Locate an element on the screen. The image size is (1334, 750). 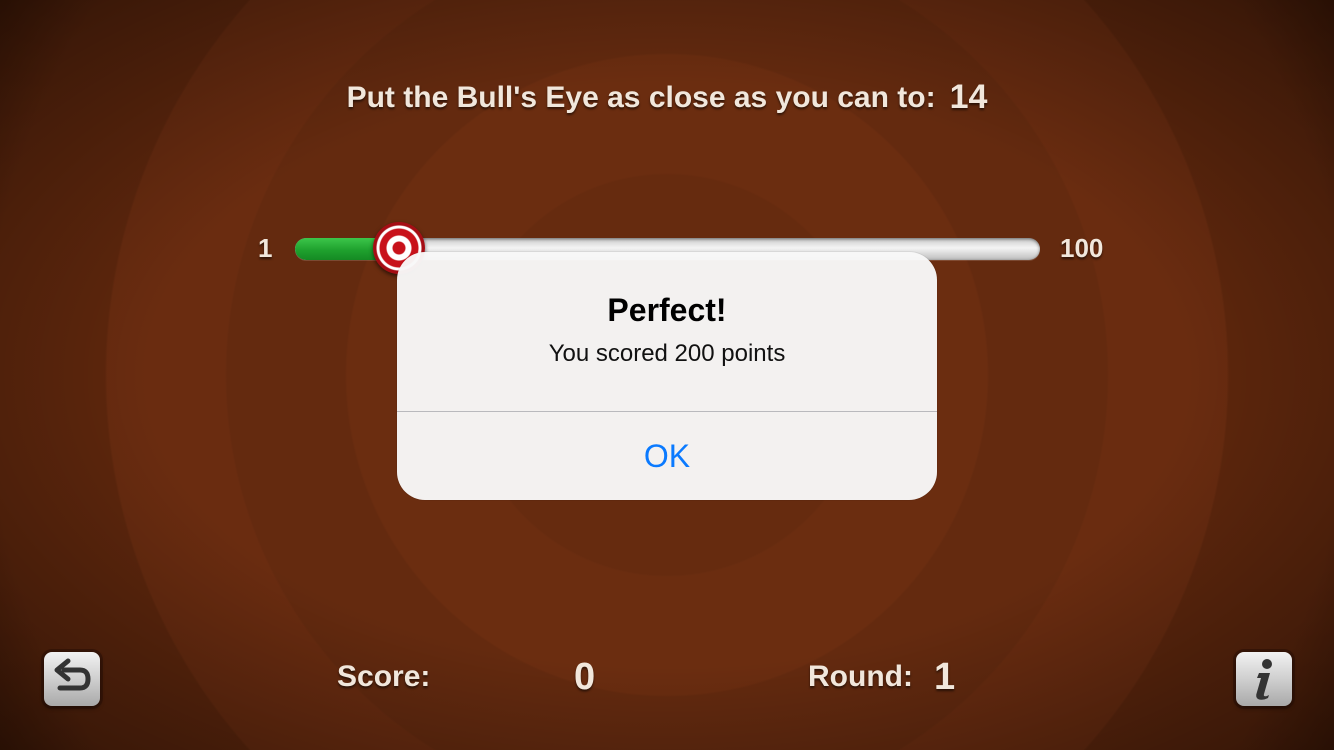
round-label: Round: is located at coordinates (860, 676).